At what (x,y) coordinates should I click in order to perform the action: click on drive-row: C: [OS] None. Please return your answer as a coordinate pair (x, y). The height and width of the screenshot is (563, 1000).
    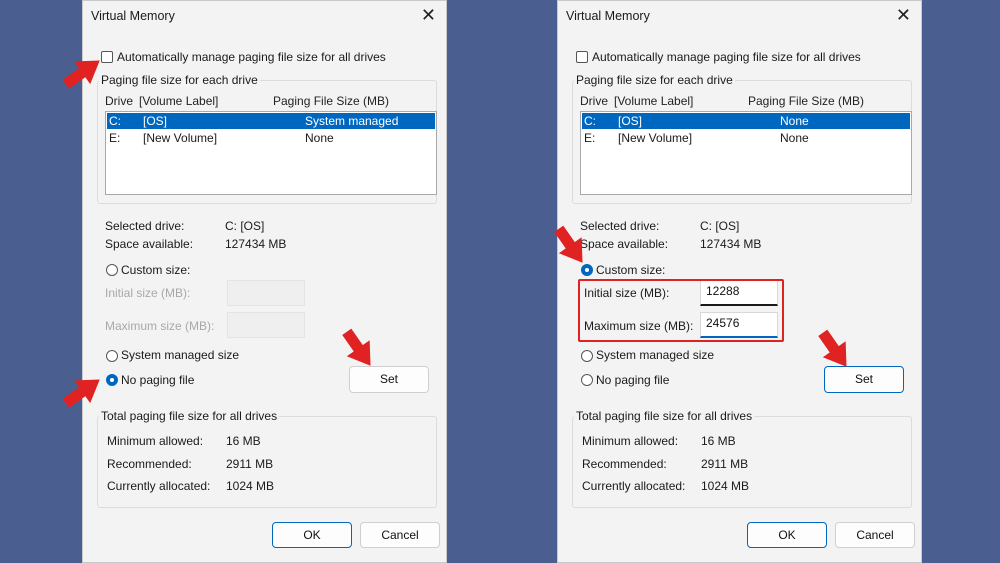
    Looking at the image, I should click on (746, 121).